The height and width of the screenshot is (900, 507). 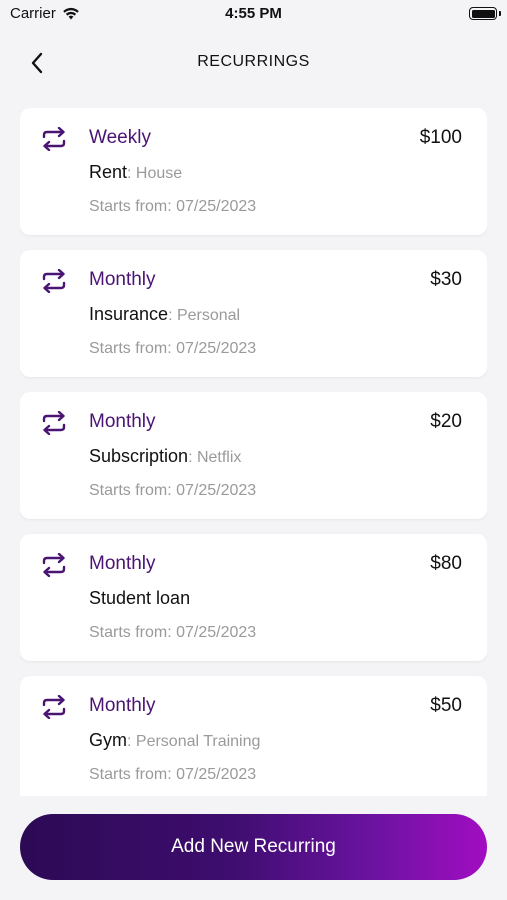 What do you see at coordinates (446, 563) in the screenshot?
I see `amount-label: $80` at bounding box center [446, 563].